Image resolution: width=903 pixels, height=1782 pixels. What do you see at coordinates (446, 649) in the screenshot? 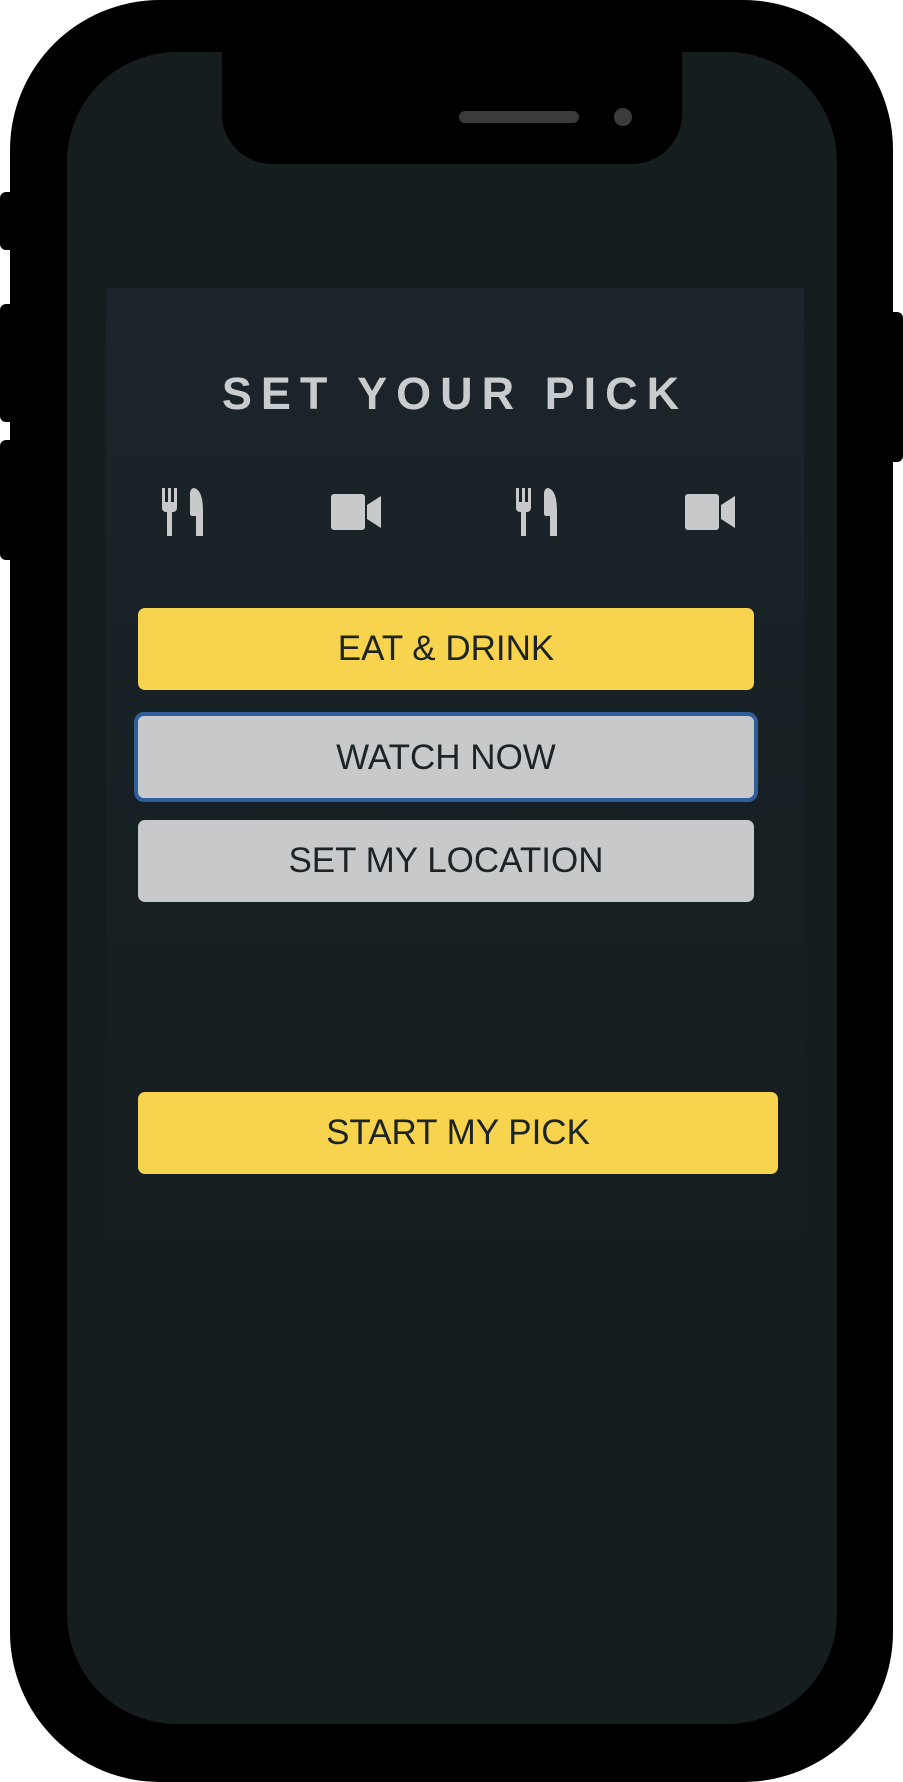
I see `eat-drink-button: EAT & DRINK` at bounding box center [446, 649].